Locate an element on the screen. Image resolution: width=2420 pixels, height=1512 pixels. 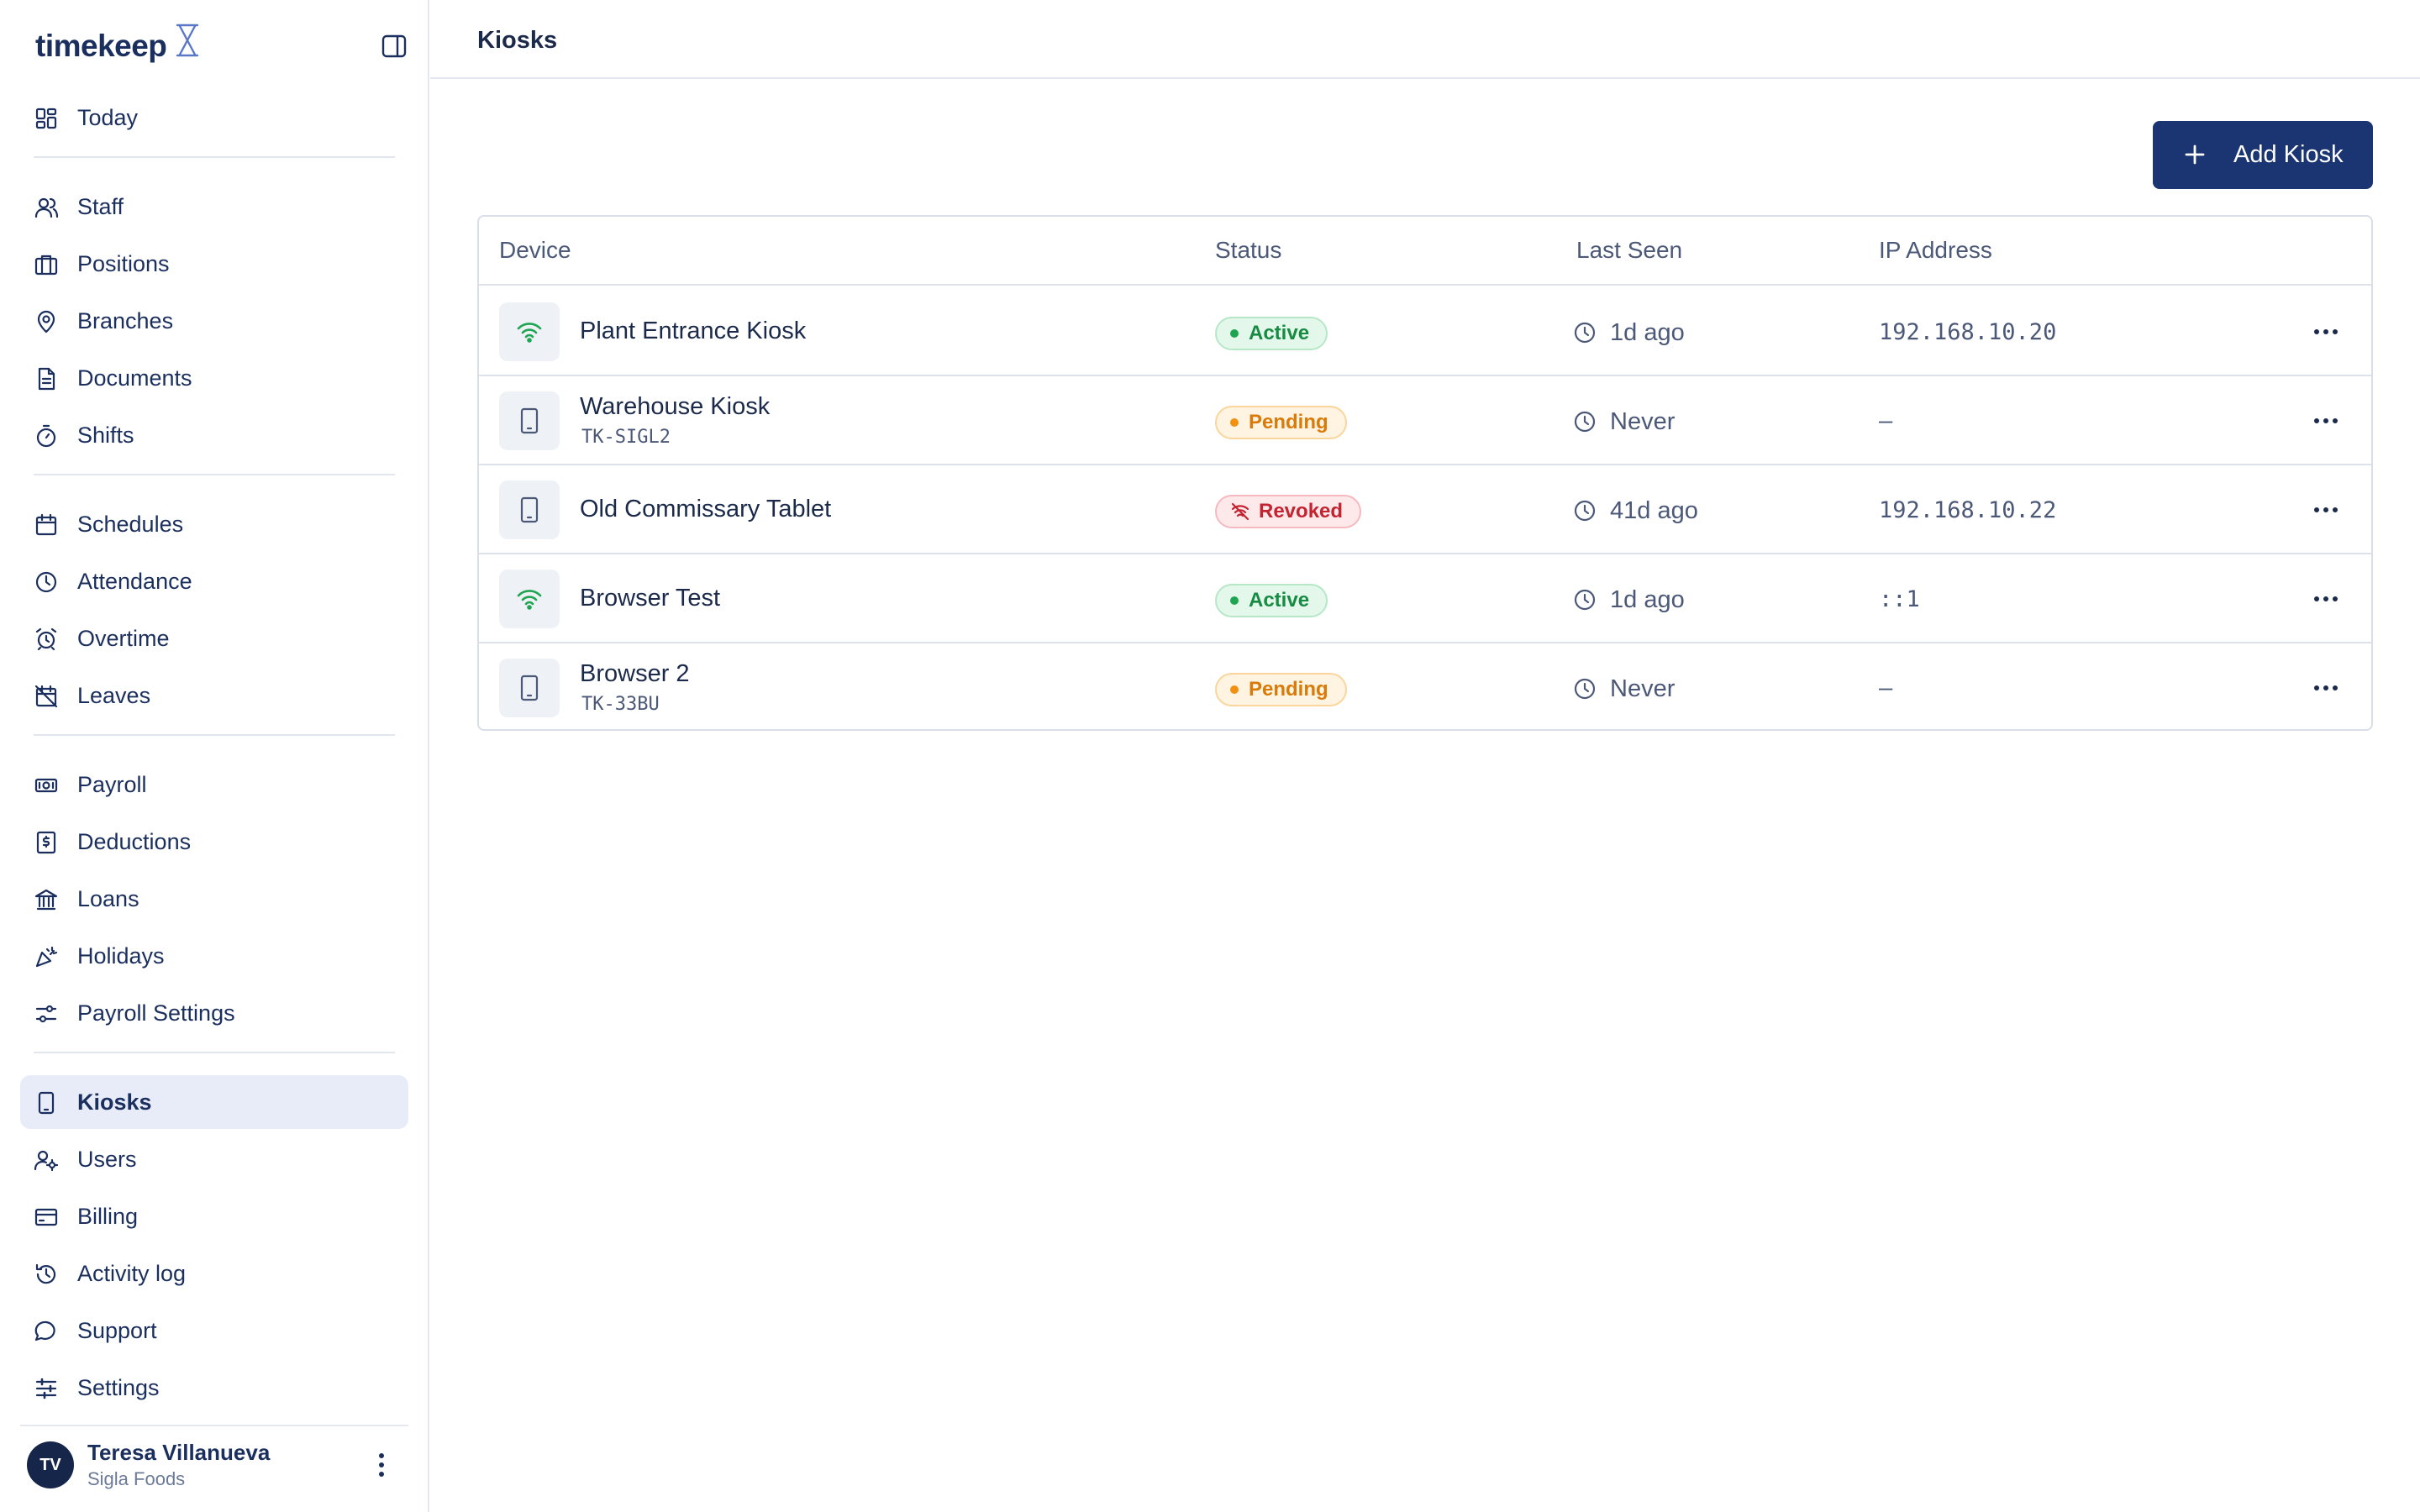
table-row: Browser 2 TK-33BU Pending Never — is located at coordinates (1425, 686).